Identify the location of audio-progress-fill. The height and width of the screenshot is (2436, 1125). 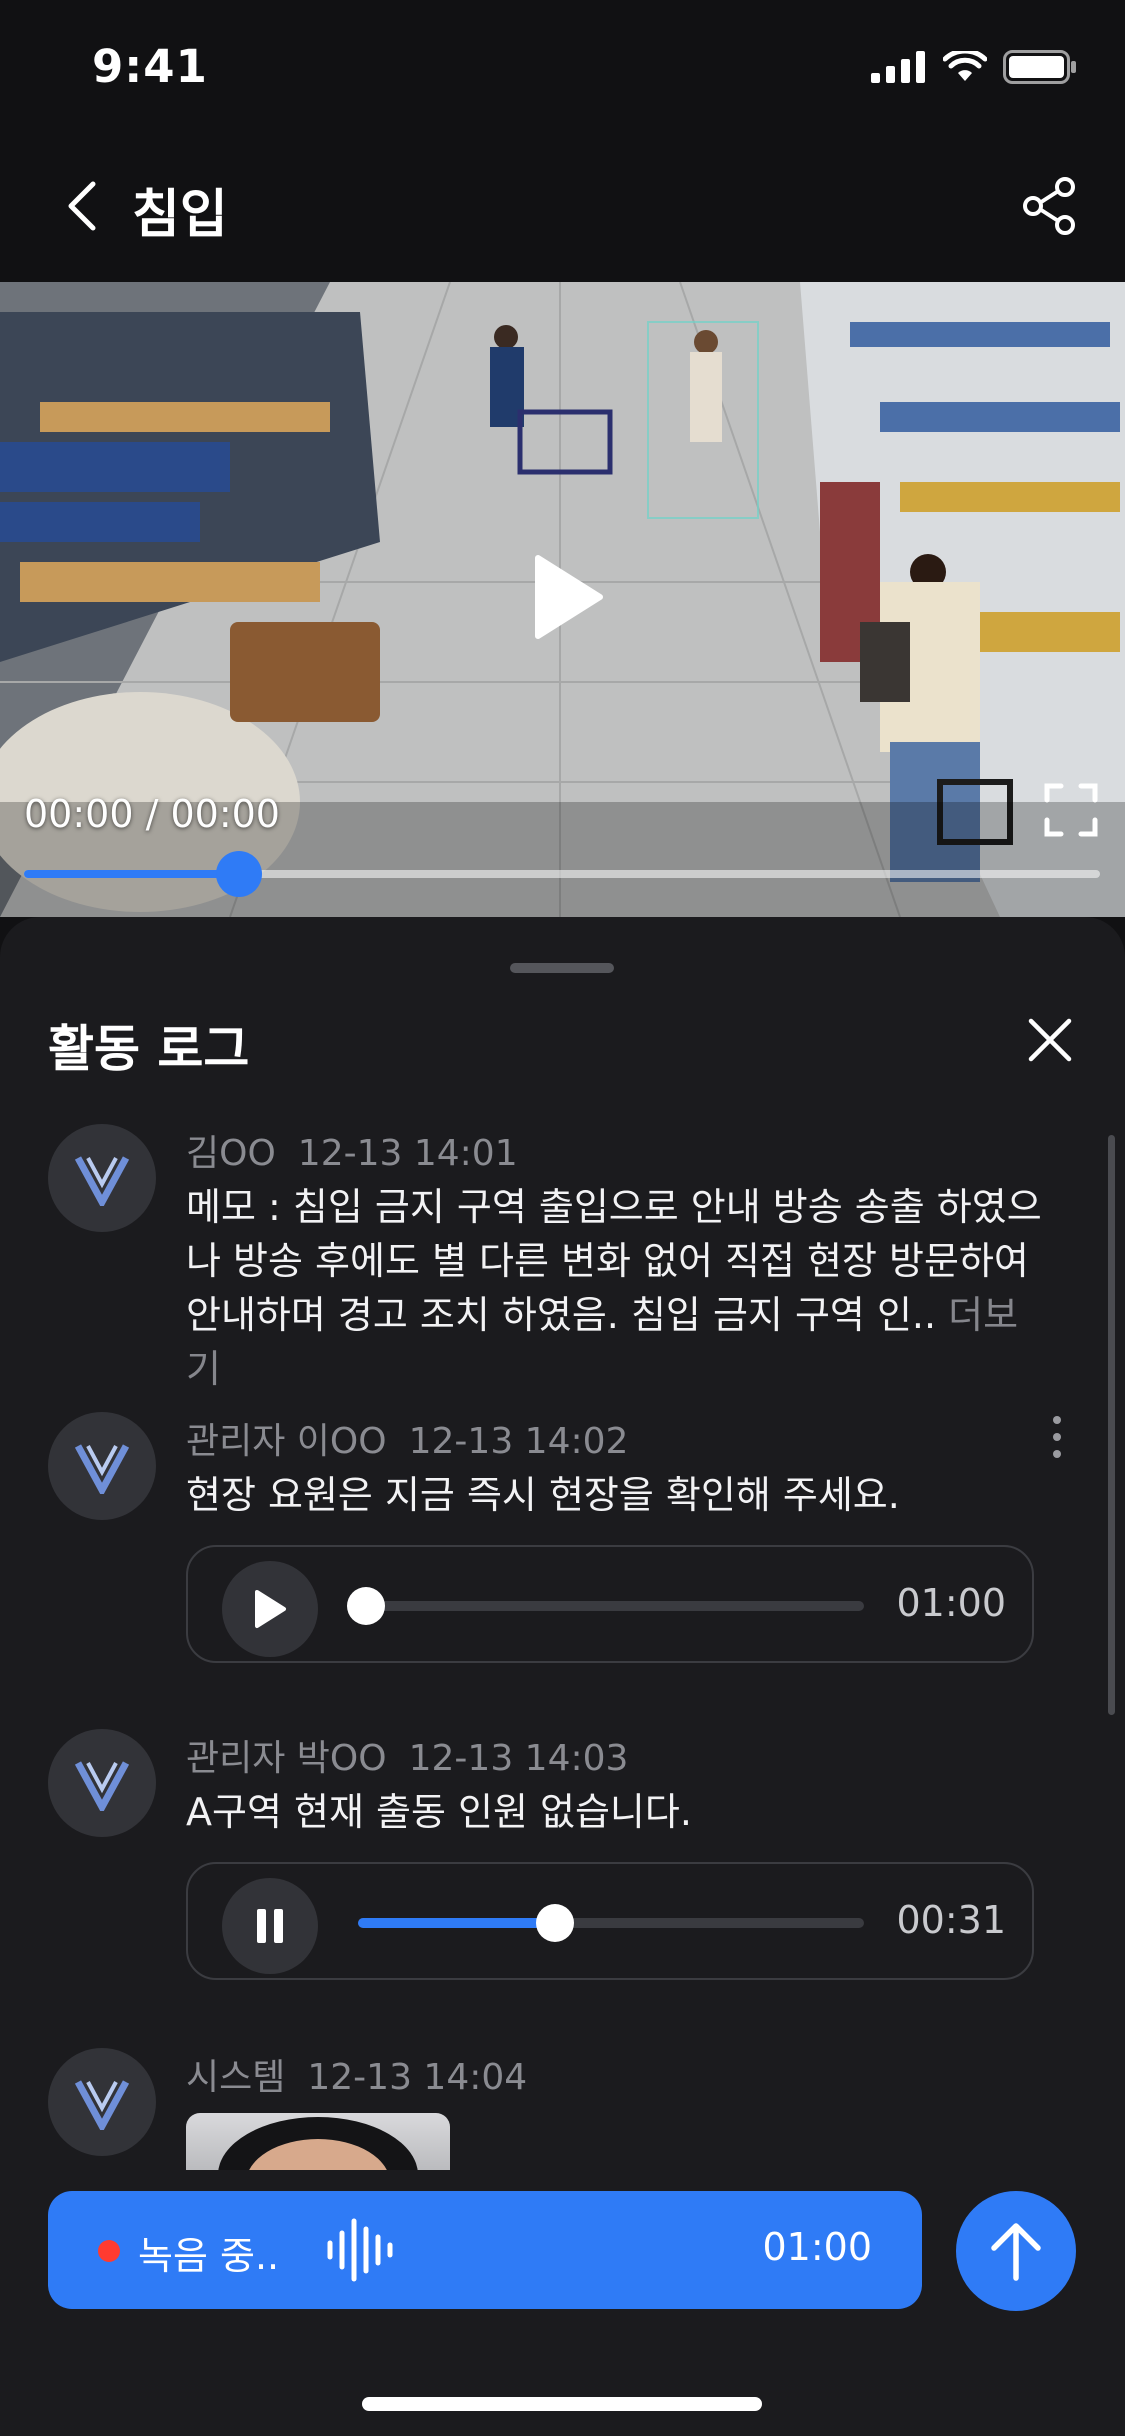
(454, 1923).